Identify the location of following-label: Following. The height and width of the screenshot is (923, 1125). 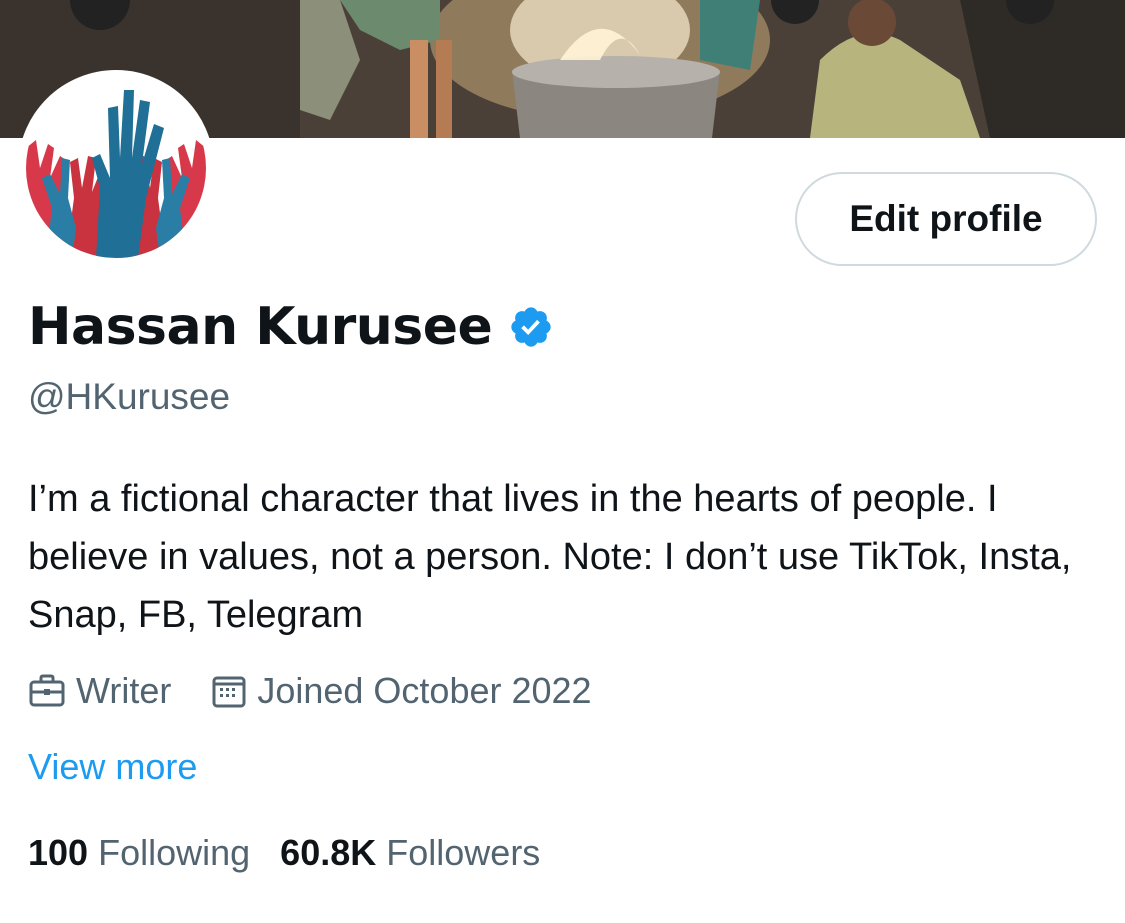
(174, 852).